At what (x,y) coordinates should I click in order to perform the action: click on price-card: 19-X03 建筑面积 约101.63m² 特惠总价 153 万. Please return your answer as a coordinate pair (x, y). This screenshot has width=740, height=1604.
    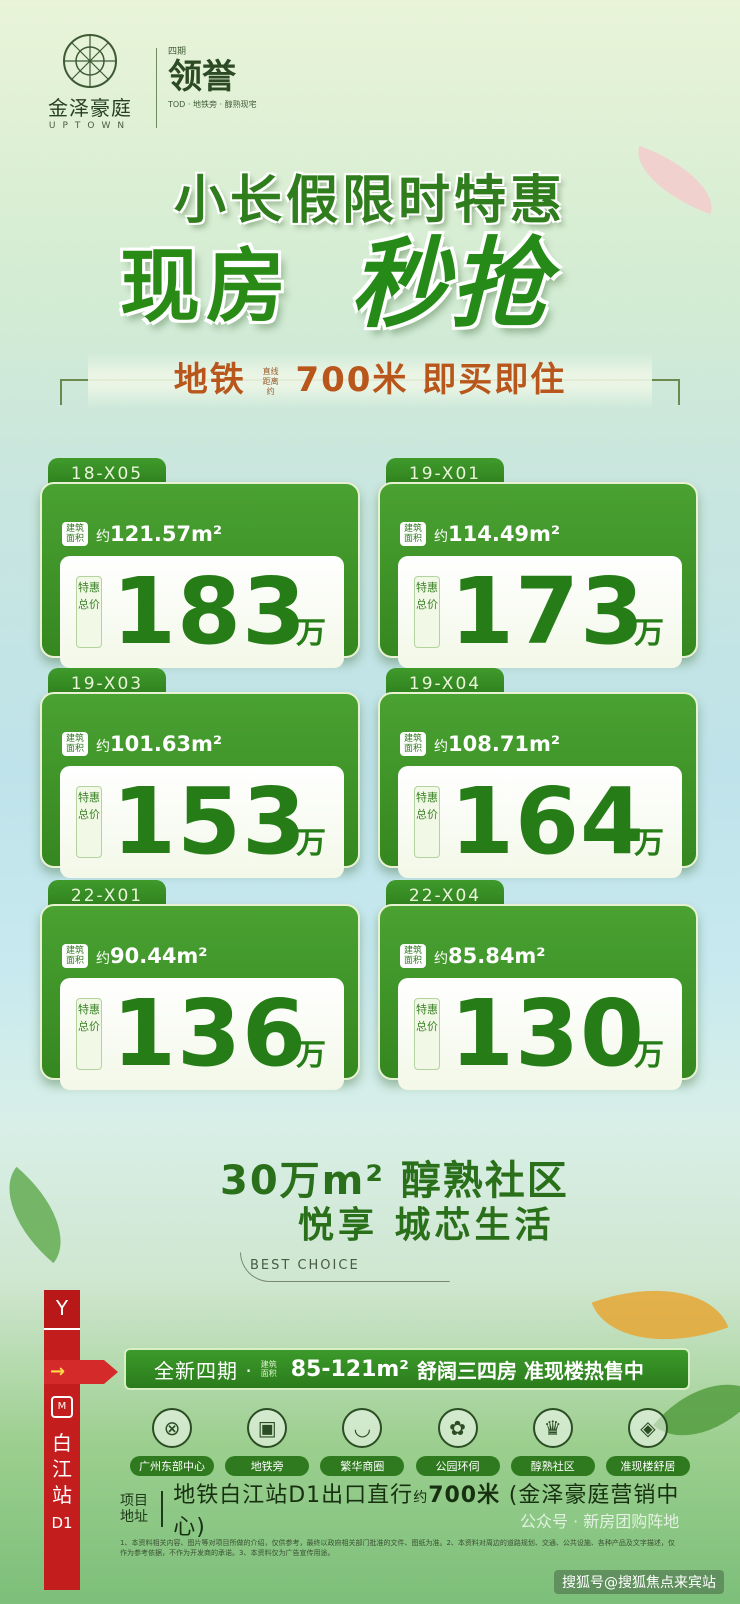
    Looking at the image, I should click on (200, 773).